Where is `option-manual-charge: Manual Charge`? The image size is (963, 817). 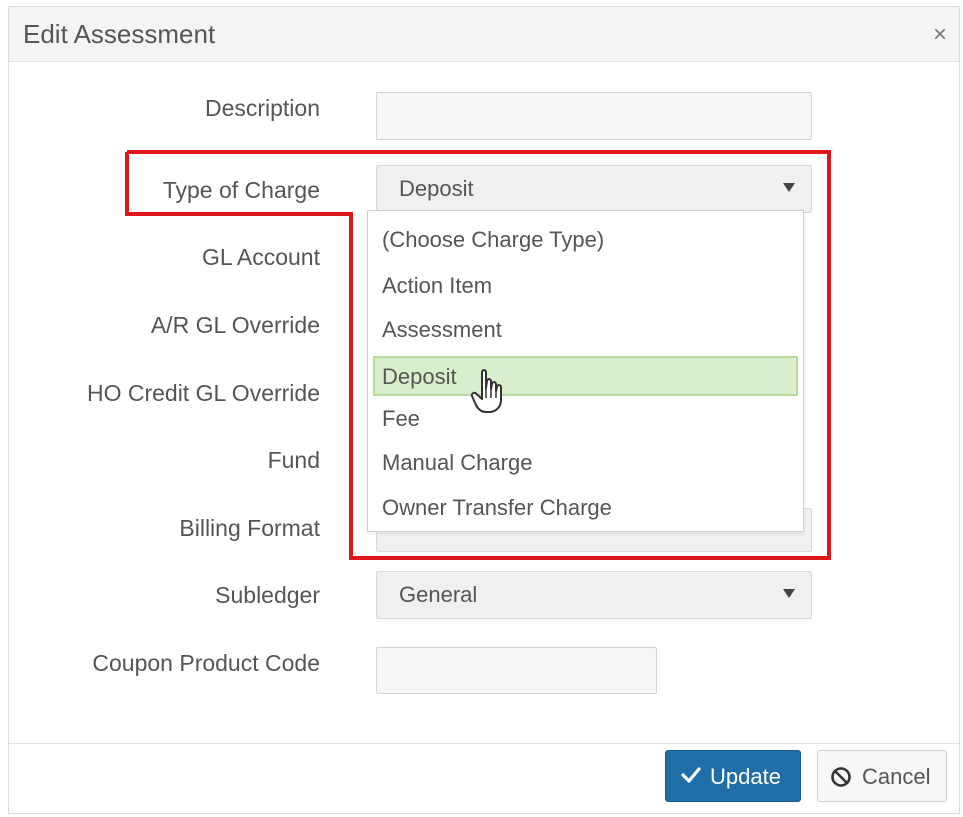 option-manual-charge: Manual Charge is located at coordinates (585, 464).